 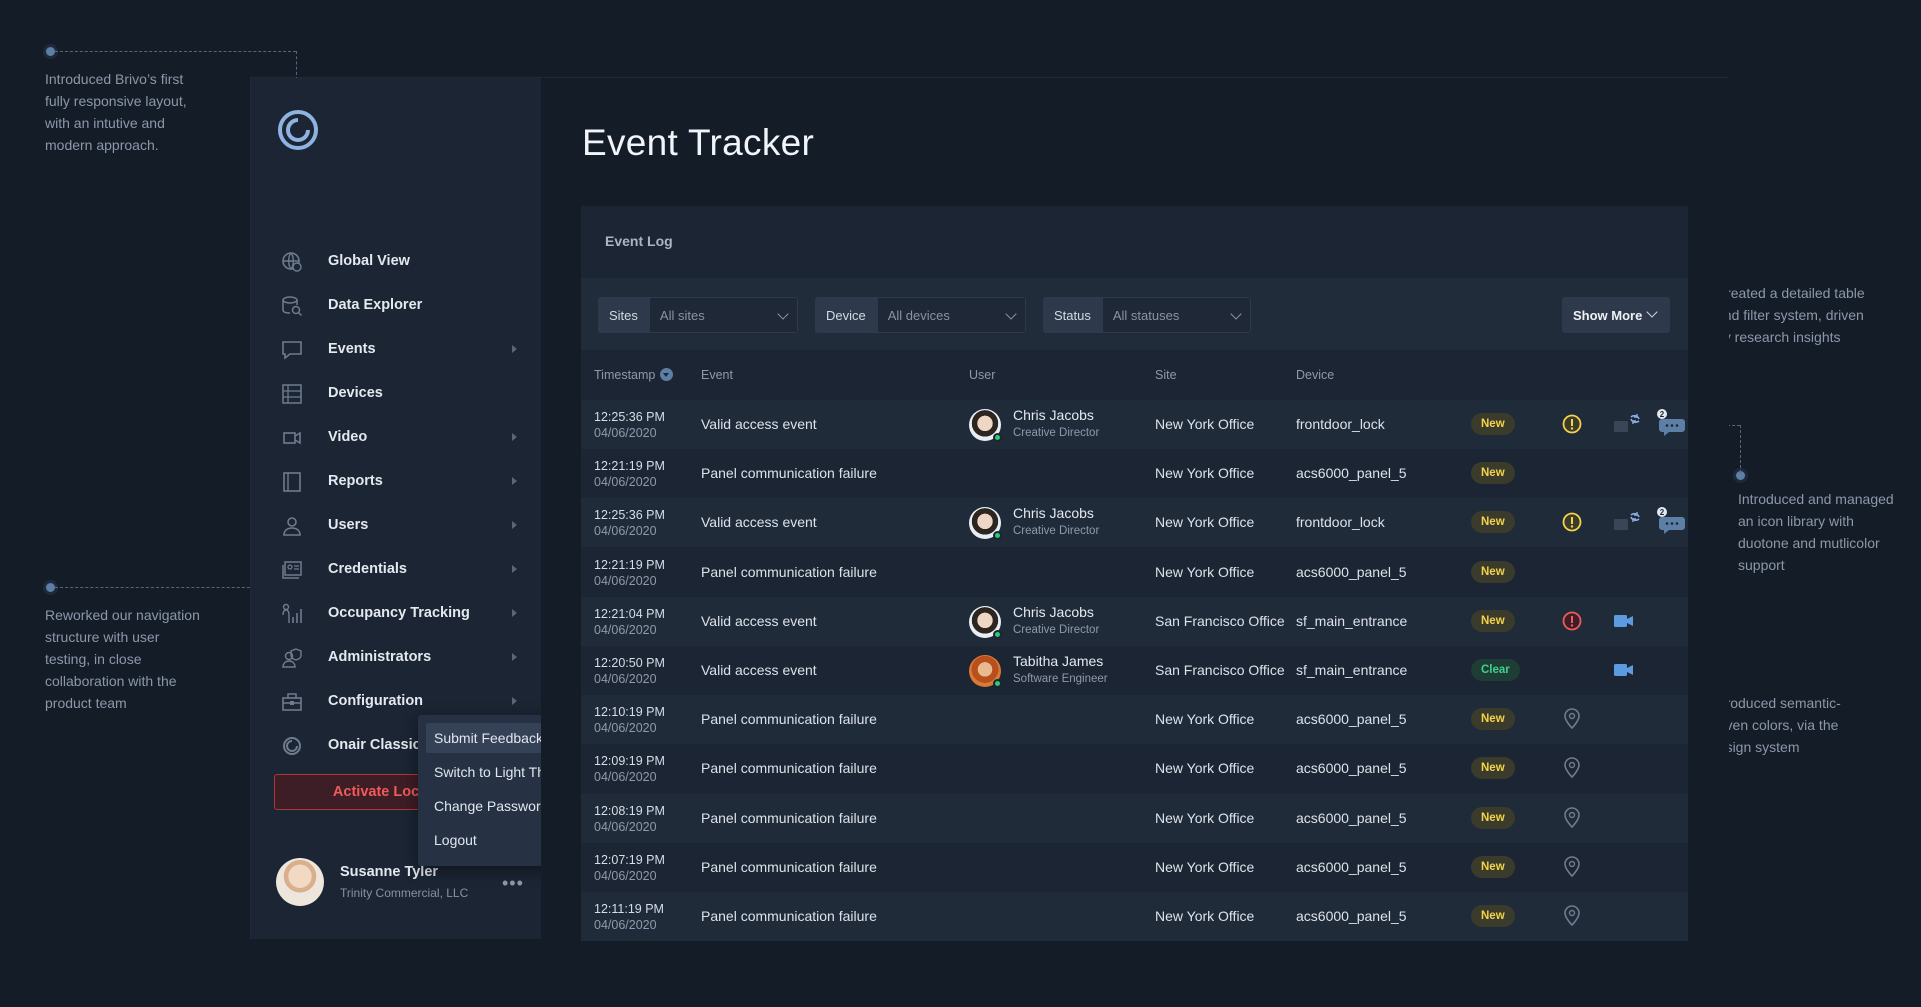 I want to click on show-more-button: Show More, so click(x=1616, y=315).